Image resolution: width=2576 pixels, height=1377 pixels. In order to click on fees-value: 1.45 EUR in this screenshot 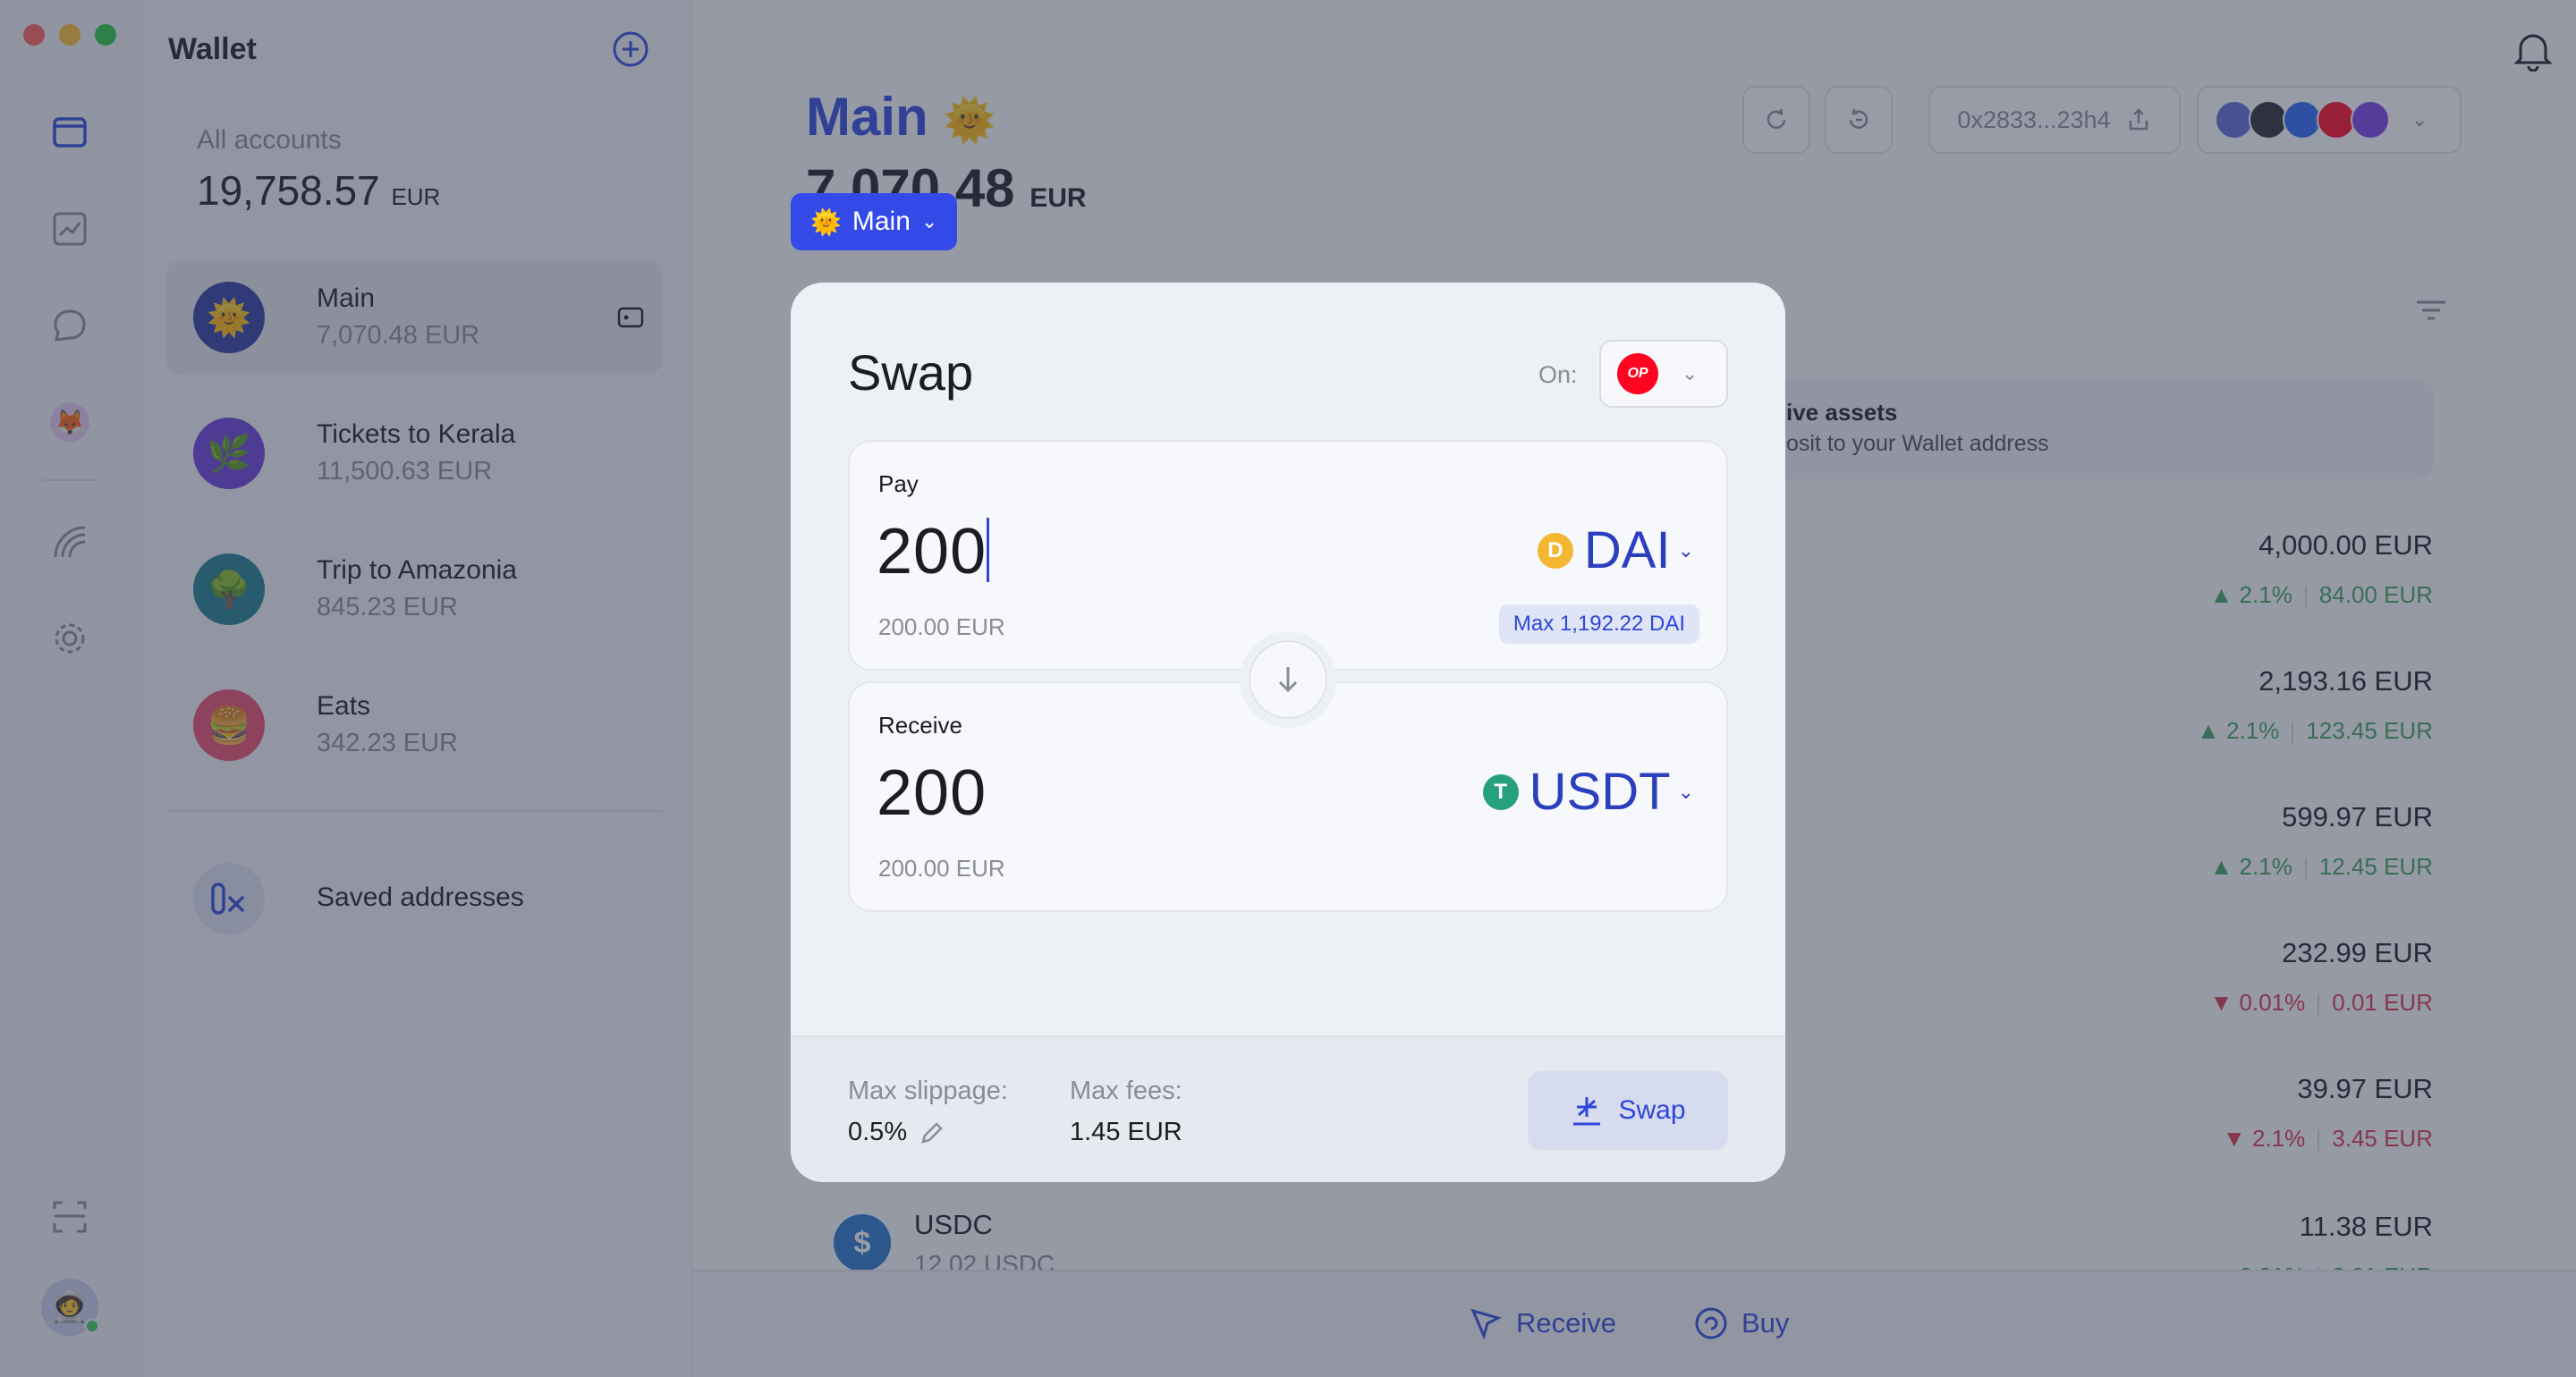, I will do `click(1126, 1132)`.